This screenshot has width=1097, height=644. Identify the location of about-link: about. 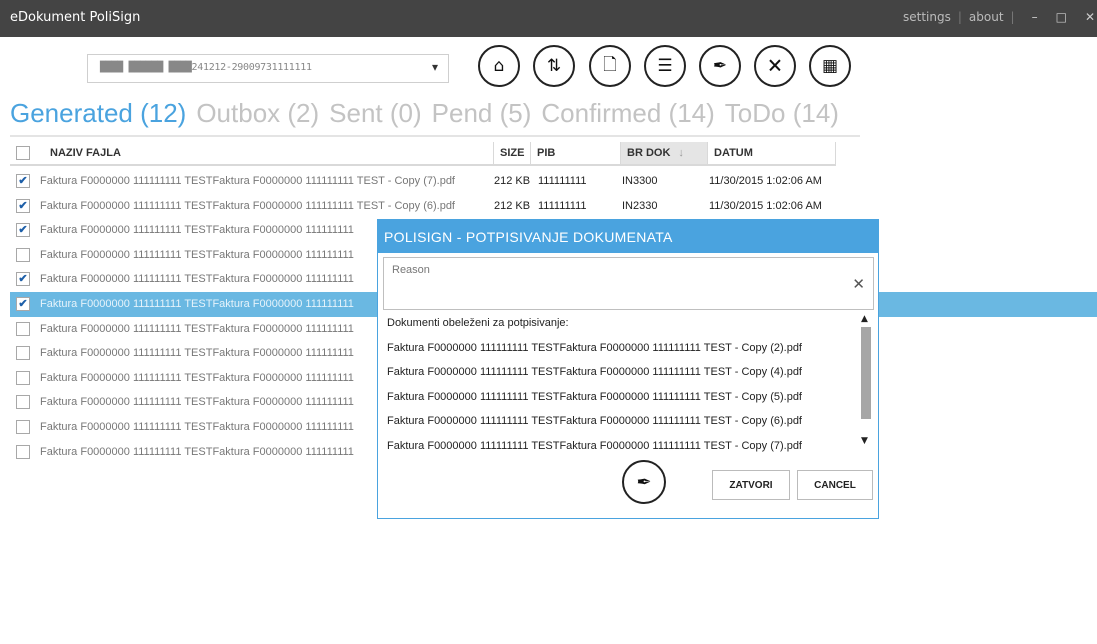
(986, 17).